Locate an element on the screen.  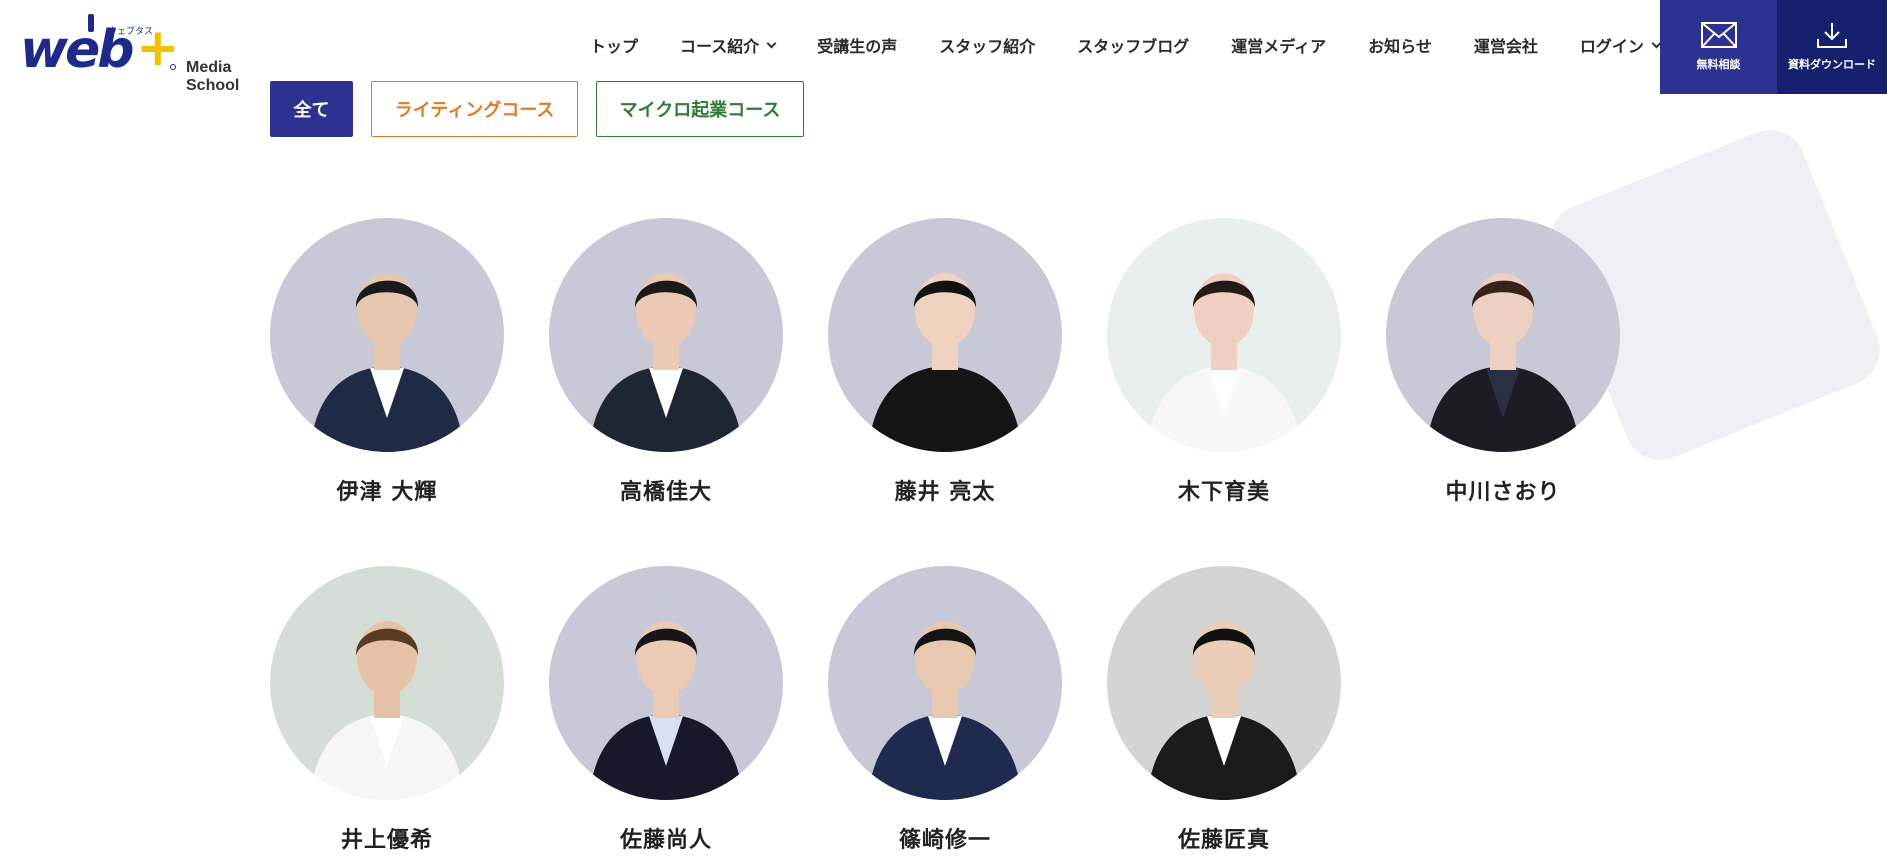
cta-label: 資料ダウンロード is located at coordinates (1832, 64).